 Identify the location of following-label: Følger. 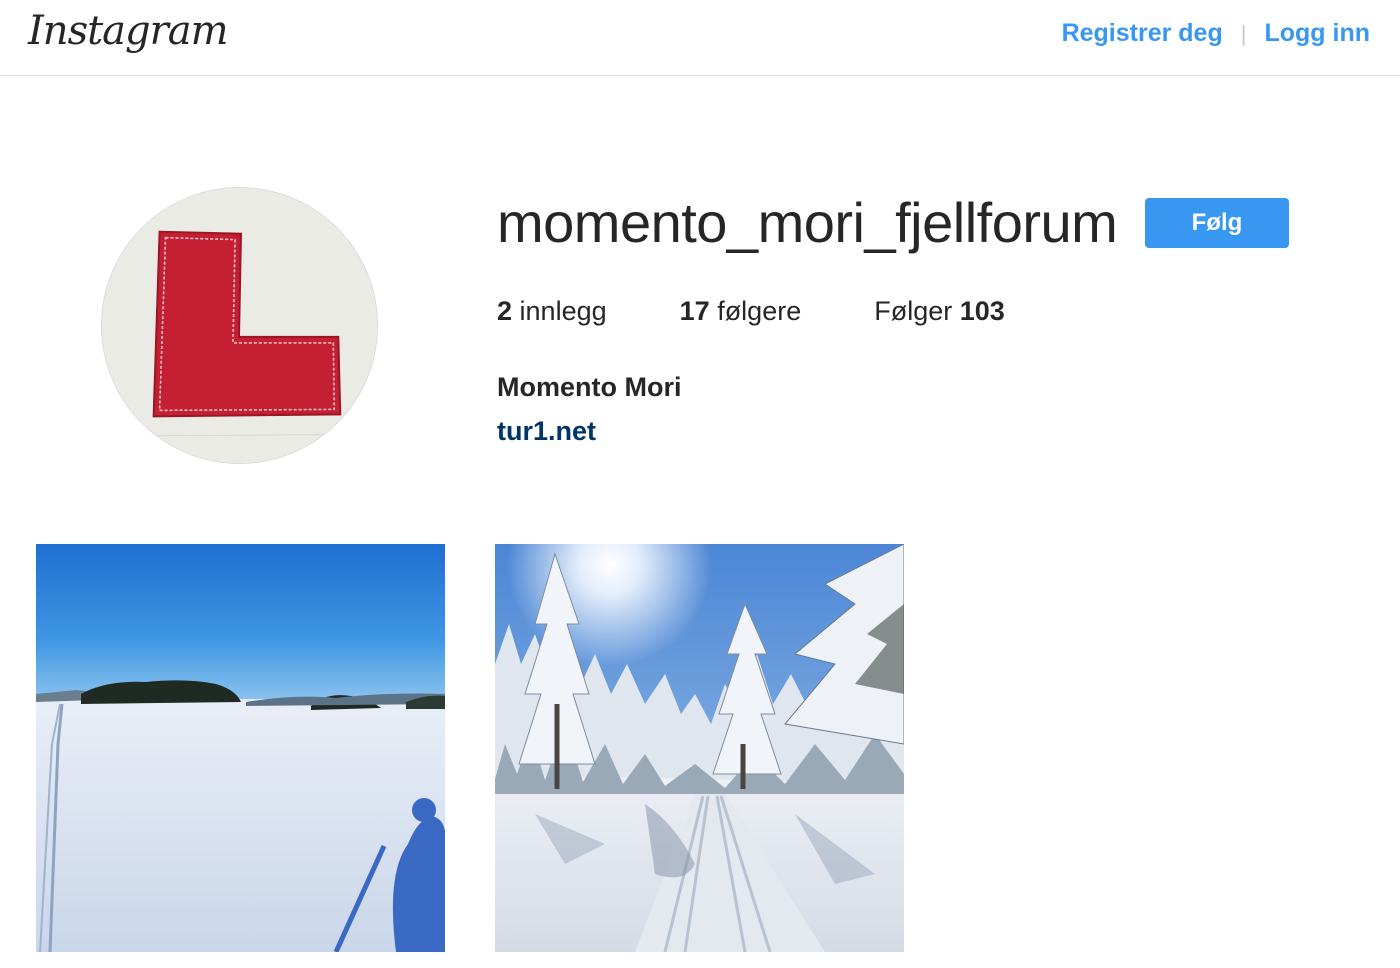
(913, 311).